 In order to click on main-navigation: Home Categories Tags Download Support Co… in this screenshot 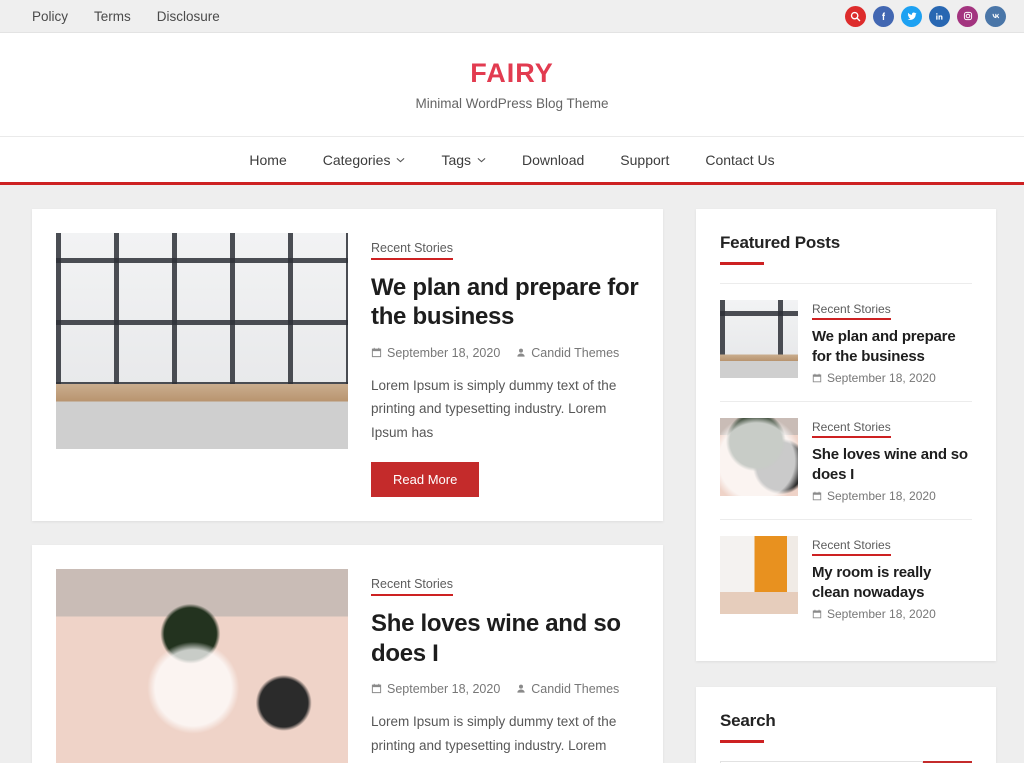, I will do `click(512, 160)`.